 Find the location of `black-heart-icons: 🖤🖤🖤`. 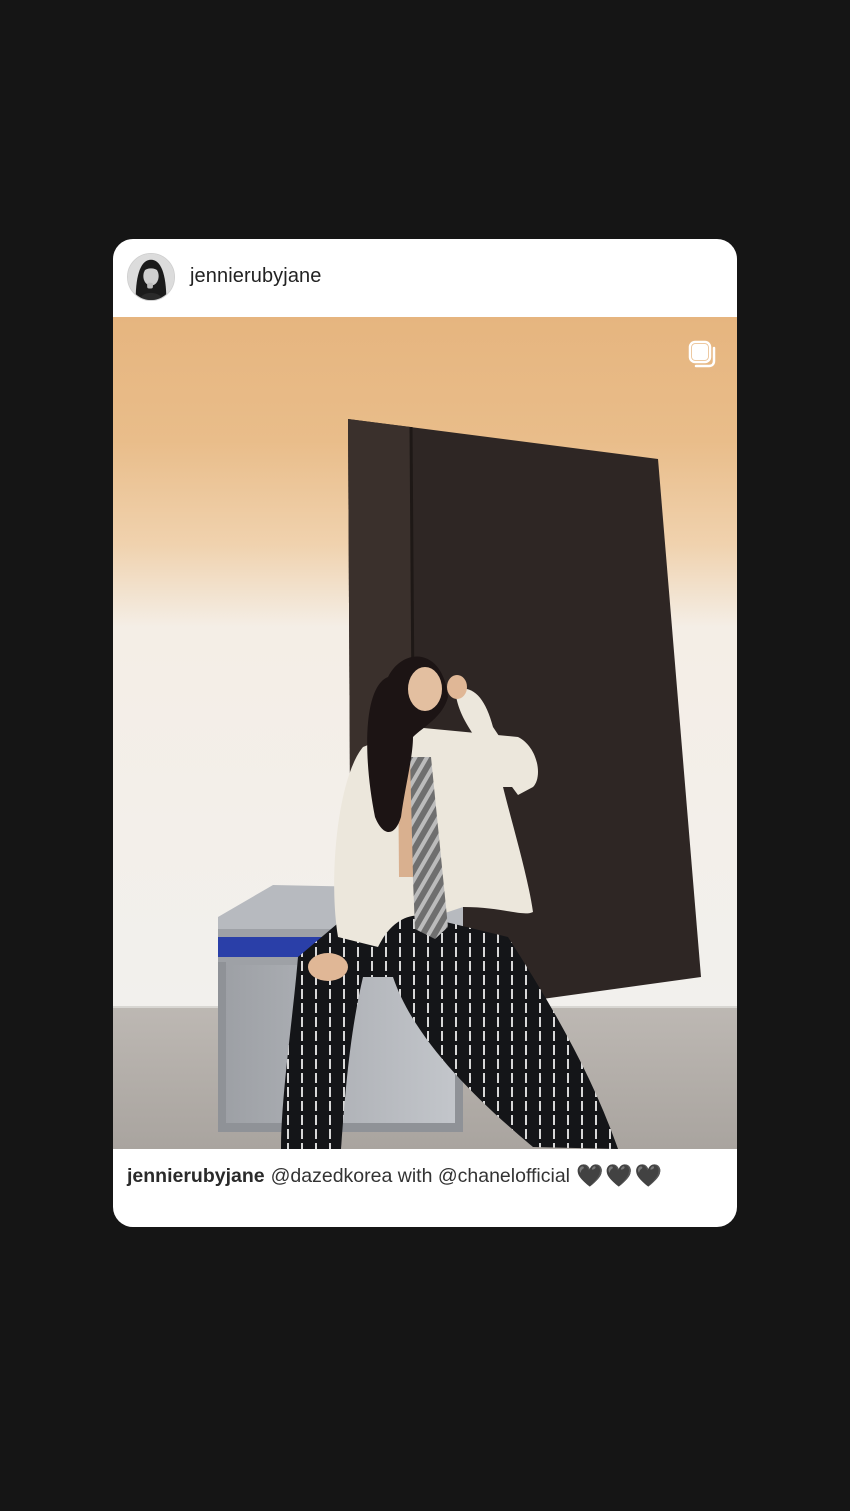

black-heart-icons: 🖤🖤🖤 is located at coordinates (620, 1175).